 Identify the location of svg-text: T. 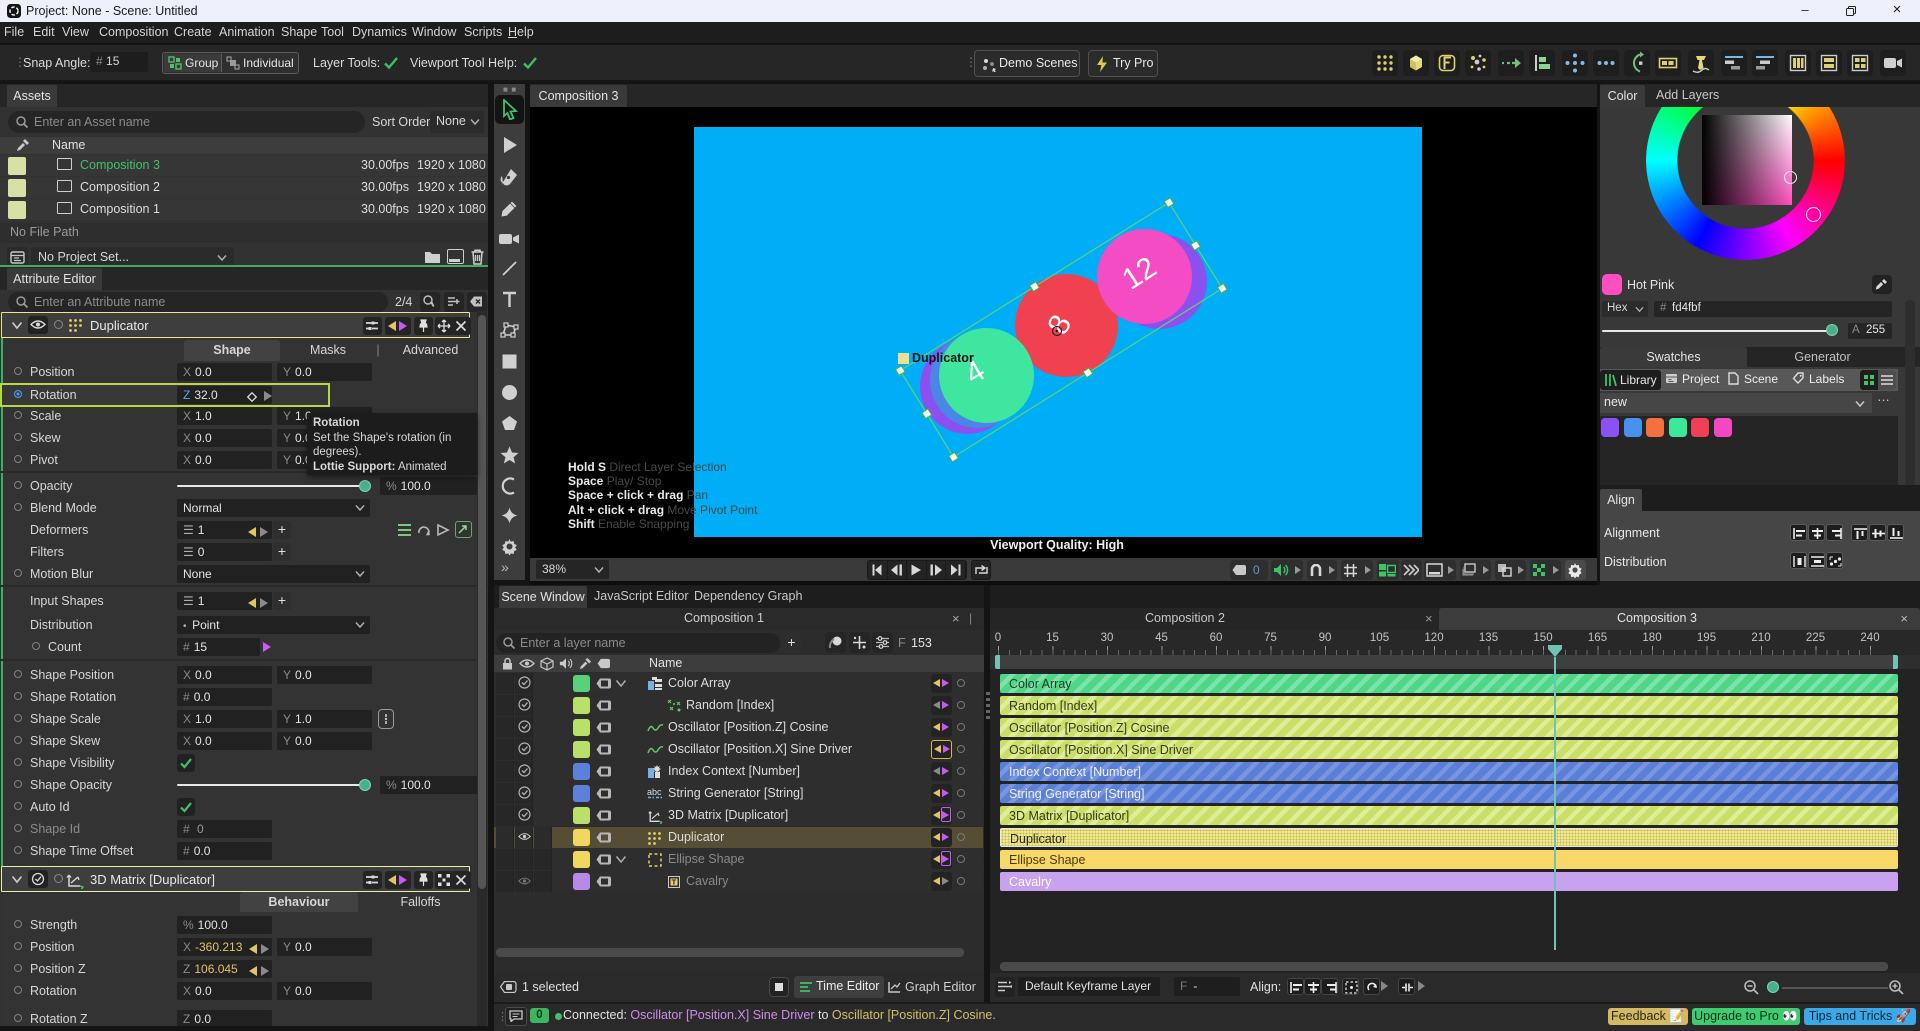
(674, 882).